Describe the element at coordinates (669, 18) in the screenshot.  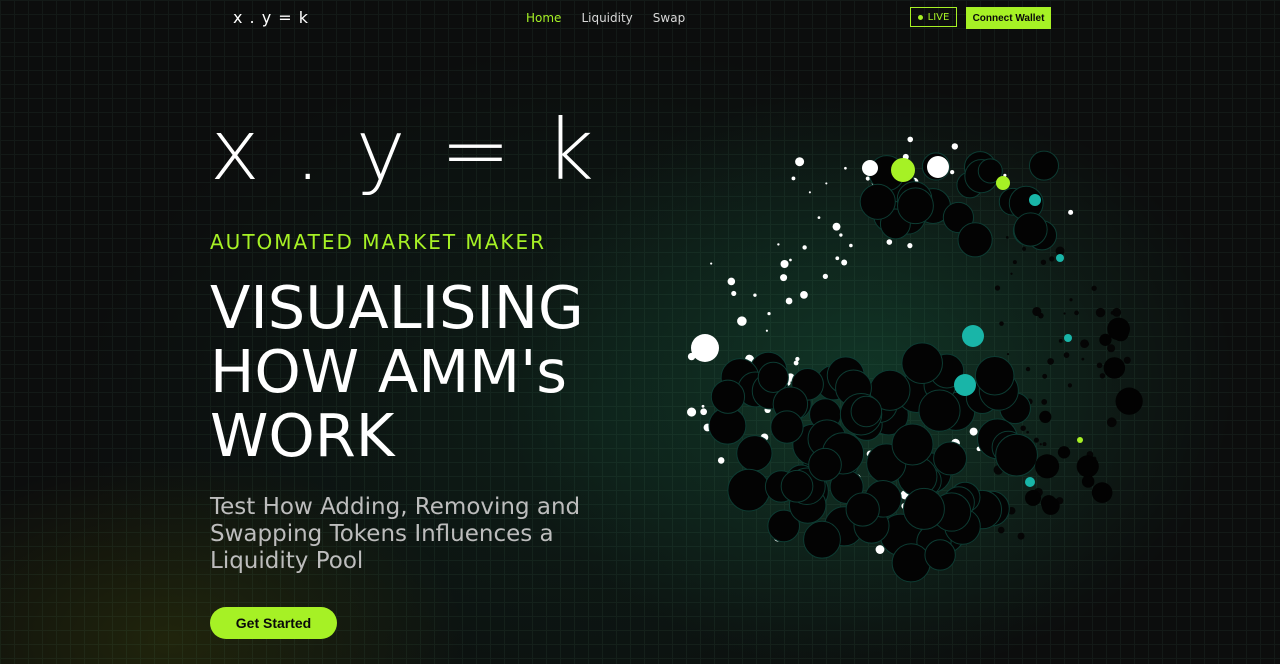
I see `nav-link-swap: Swap` at that location.